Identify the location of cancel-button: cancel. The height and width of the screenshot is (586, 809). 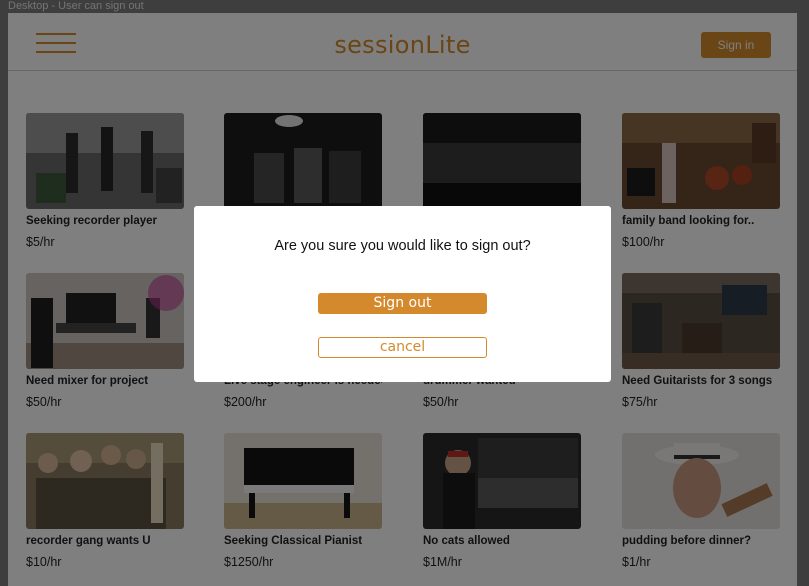
(402, 347).